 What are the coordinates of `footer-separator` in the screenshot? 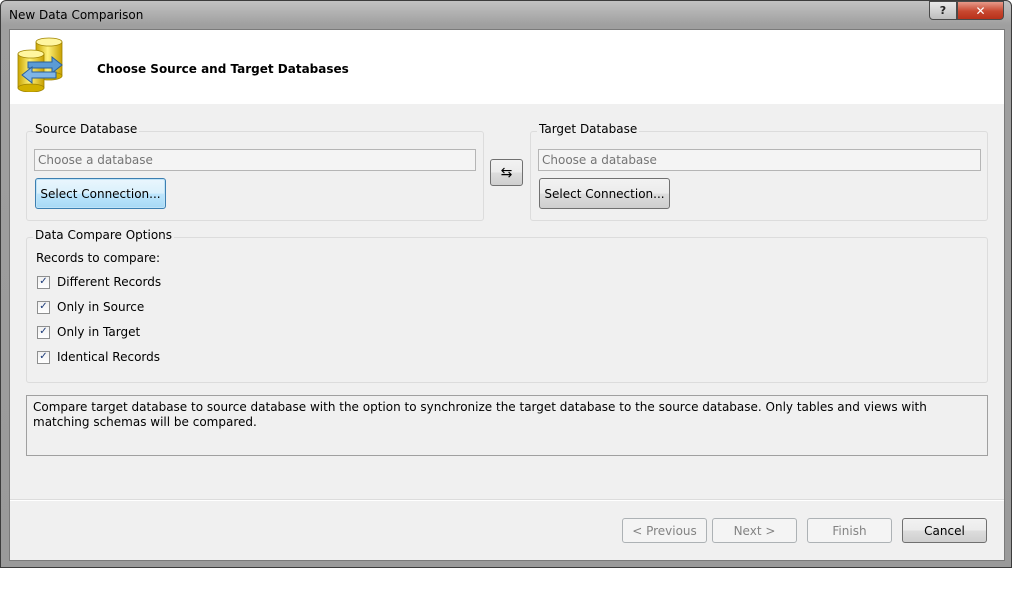 It's located at (507, 500).